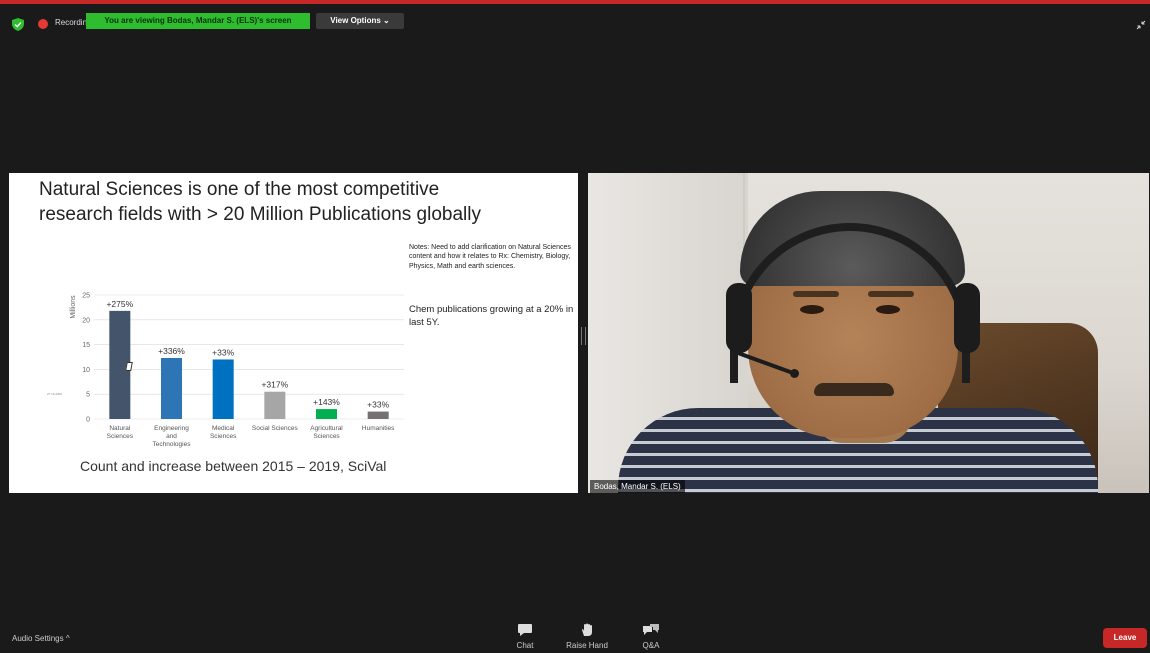 Image resolution: width=1150 pixels, height=653 pixels. Describe the element at coordinates (386, 20) in the screenshot. I see `chevron-down-icon: ⌄` at that location.